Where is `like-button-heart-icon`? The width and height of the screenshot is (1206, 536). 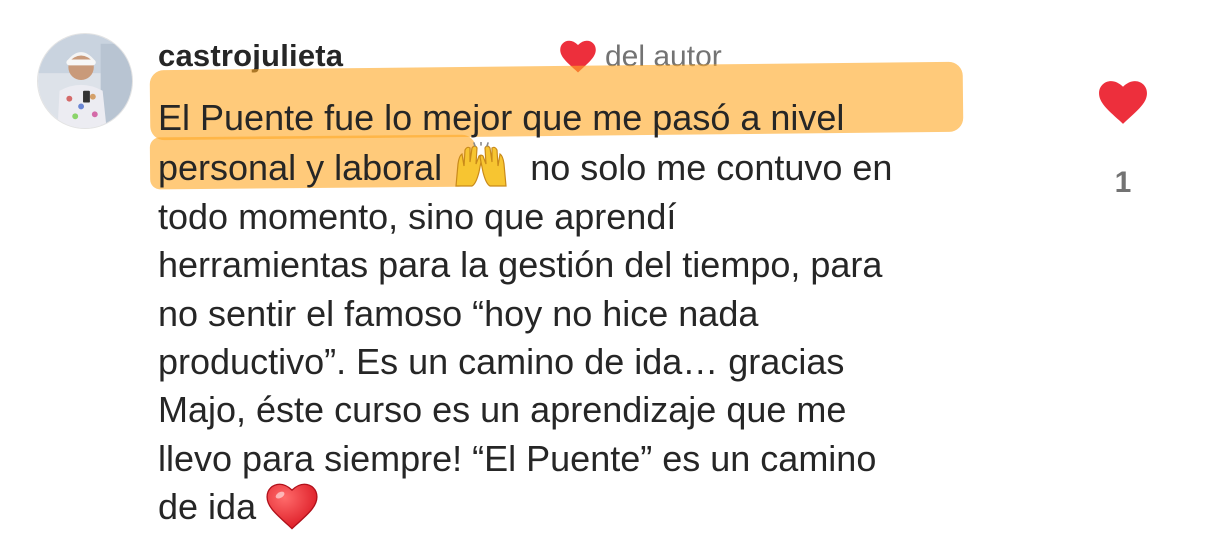
like-button-heart-icon is located at coordinates (1123, 103).